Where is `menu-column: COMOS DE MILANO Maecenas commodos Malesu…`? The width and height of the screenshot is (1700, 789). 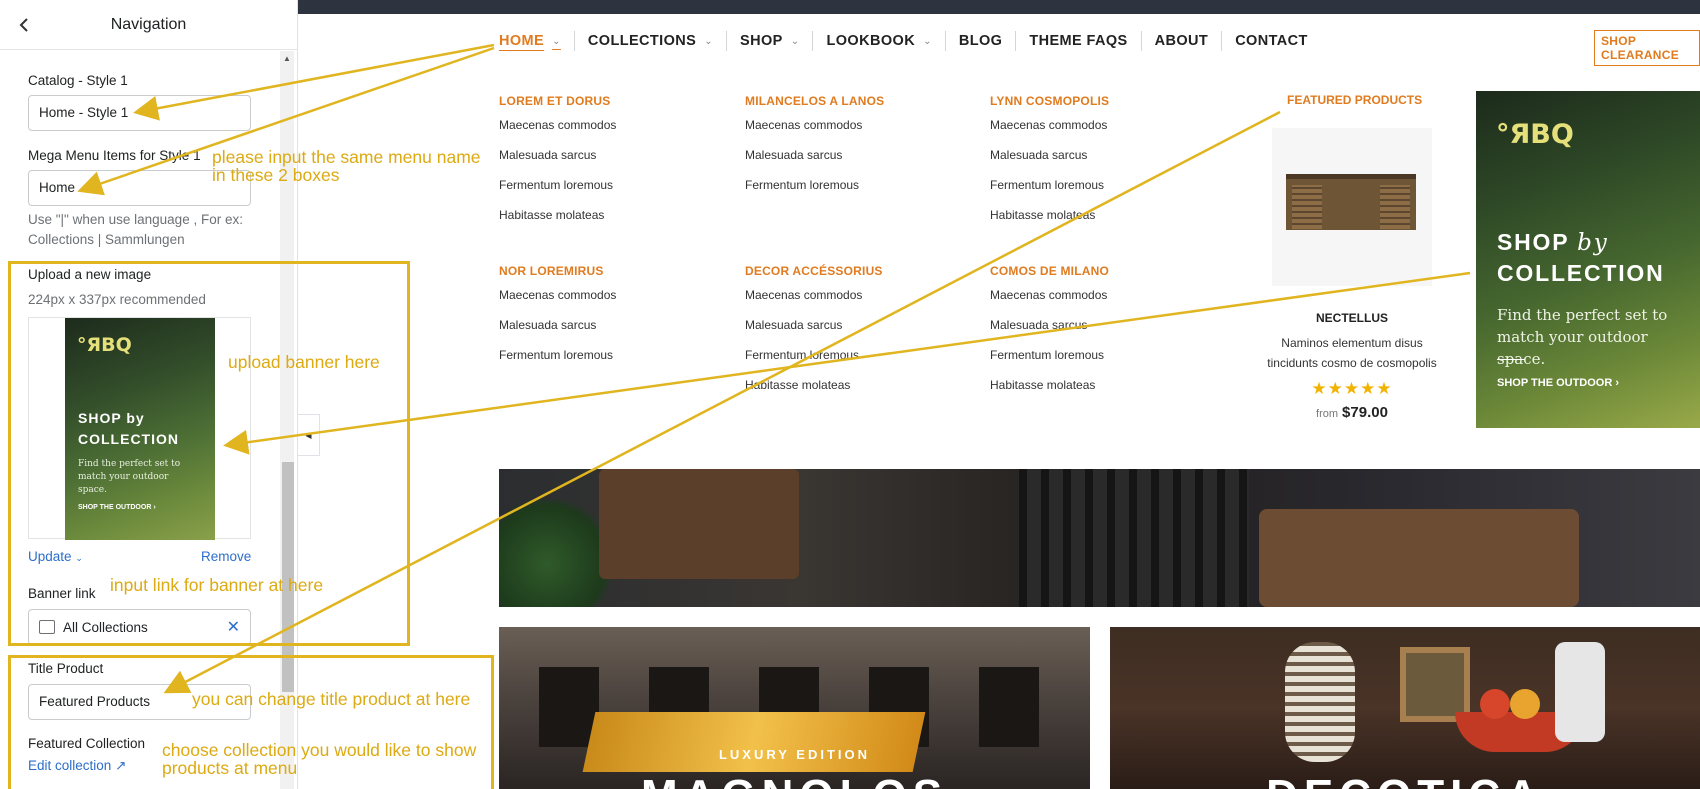 menu-column: COMOS DE MILANO Maecenas commodos Malesu… is located at coordinates (1049, 336).